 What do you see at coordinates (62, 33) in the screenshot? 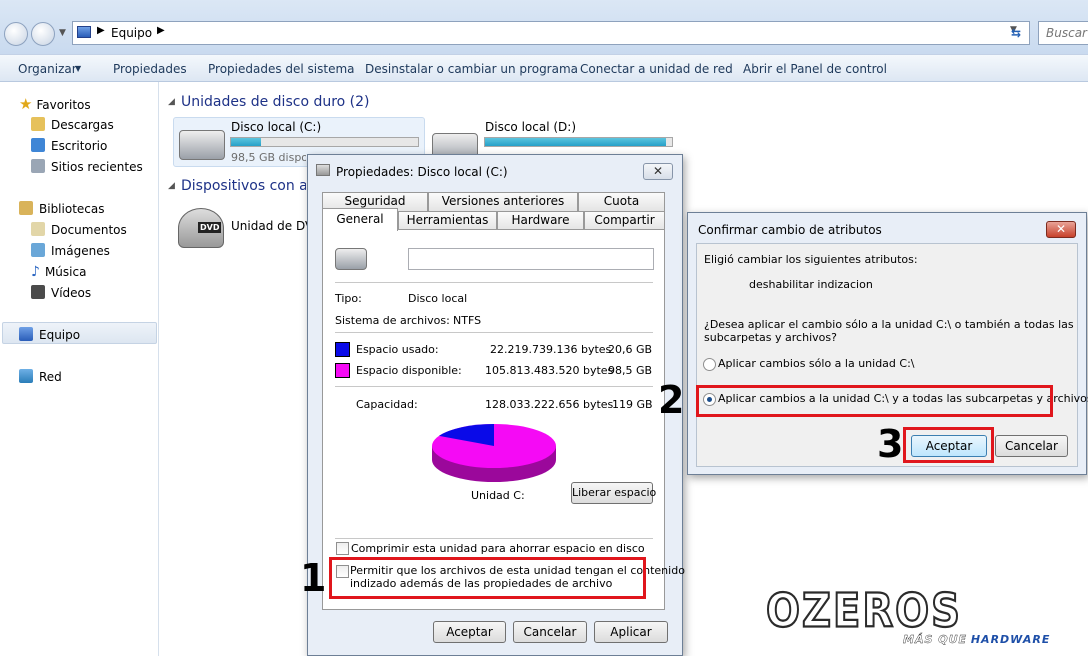
I see `history-dropdown-icon: ▼` at bounding box center [62, 33].